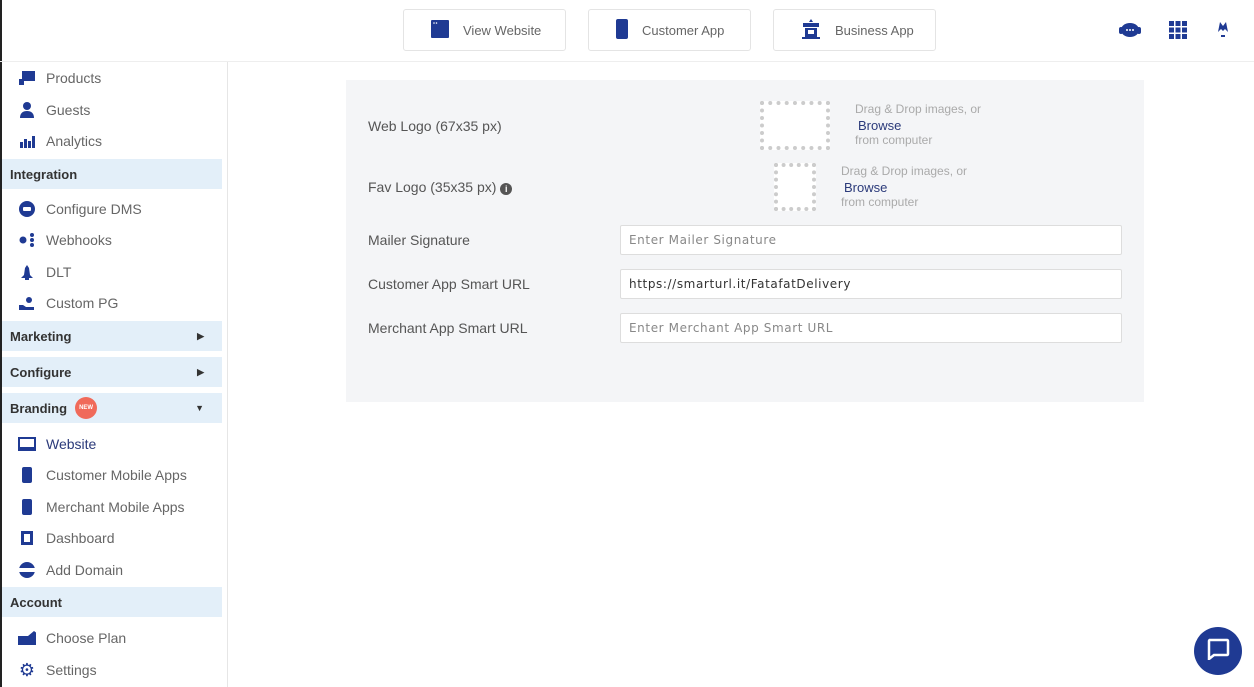 This screenshot has height=687, width=1254. I want to click on sidebar-item-label: Choose Plan, so click(86, 638).